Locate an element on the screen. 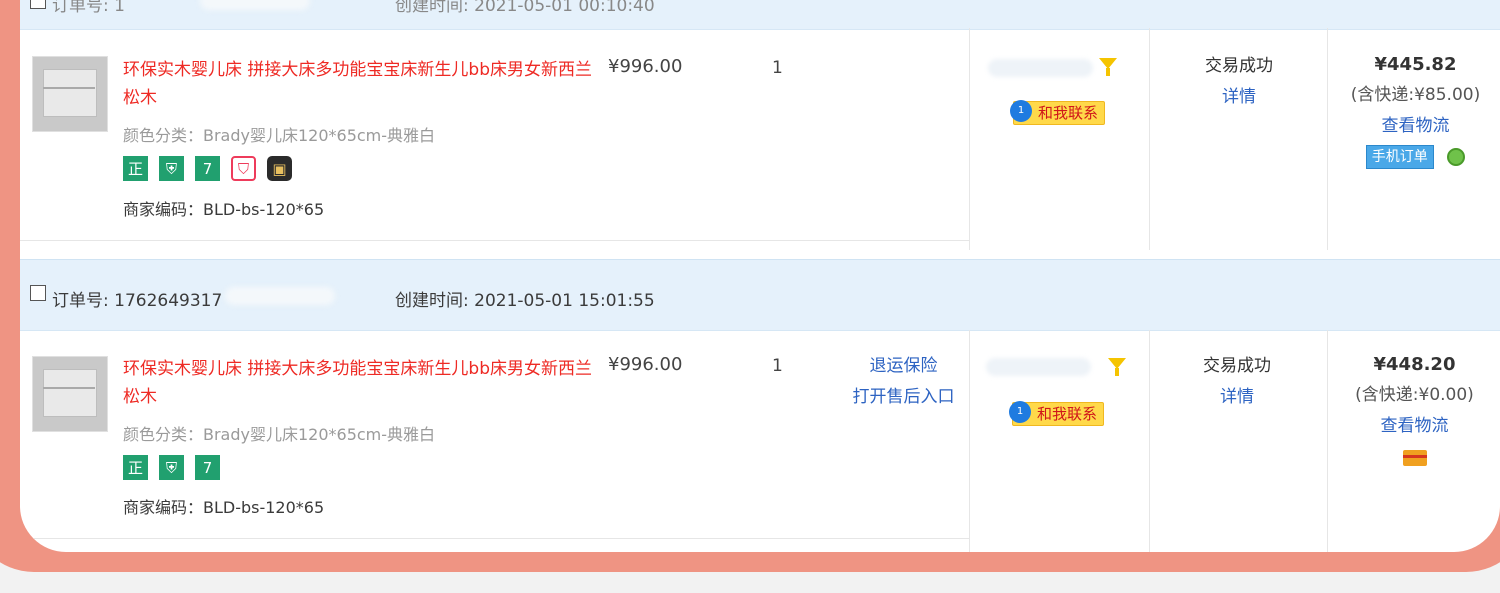 This screenshot has height=593, width=1500. mobile-order-line: 手机订单 is located at coordinates (1415, 157).